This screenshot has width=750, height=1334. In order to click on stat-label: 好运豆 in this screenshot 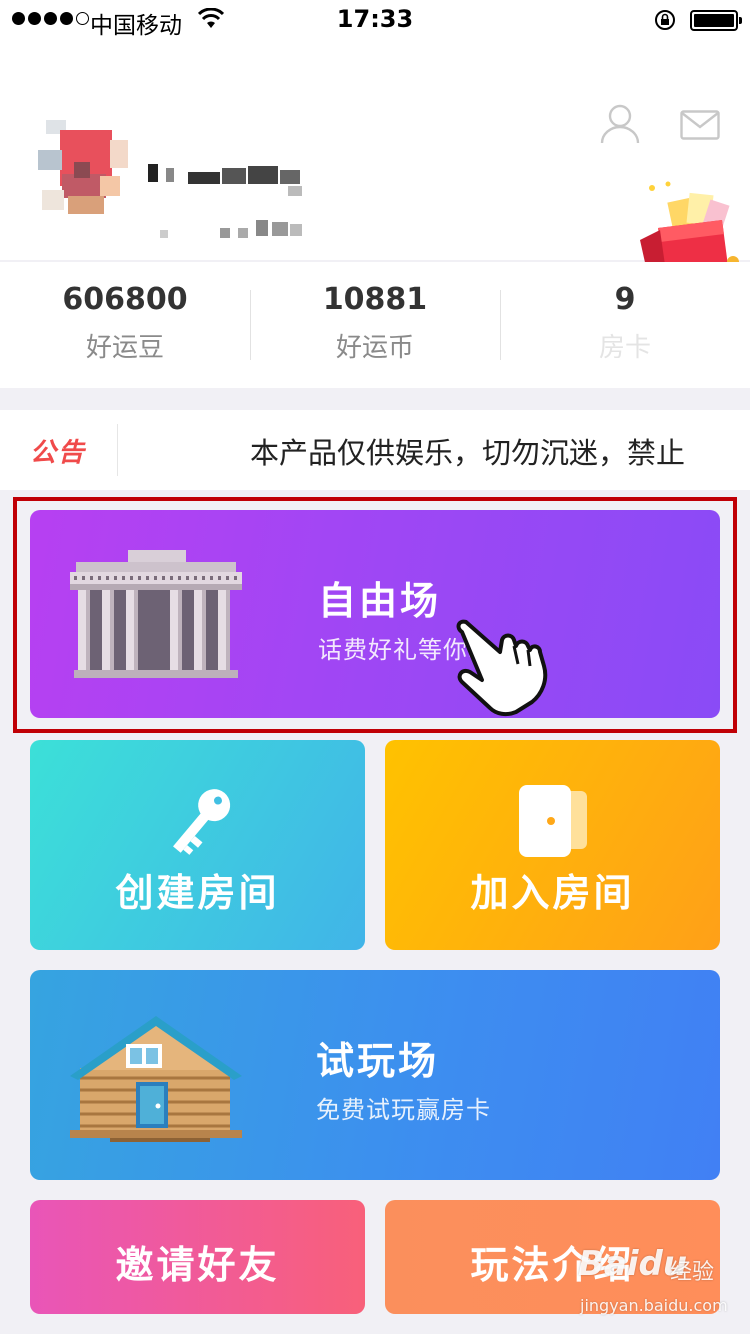, I will do `click(124, 348)`.